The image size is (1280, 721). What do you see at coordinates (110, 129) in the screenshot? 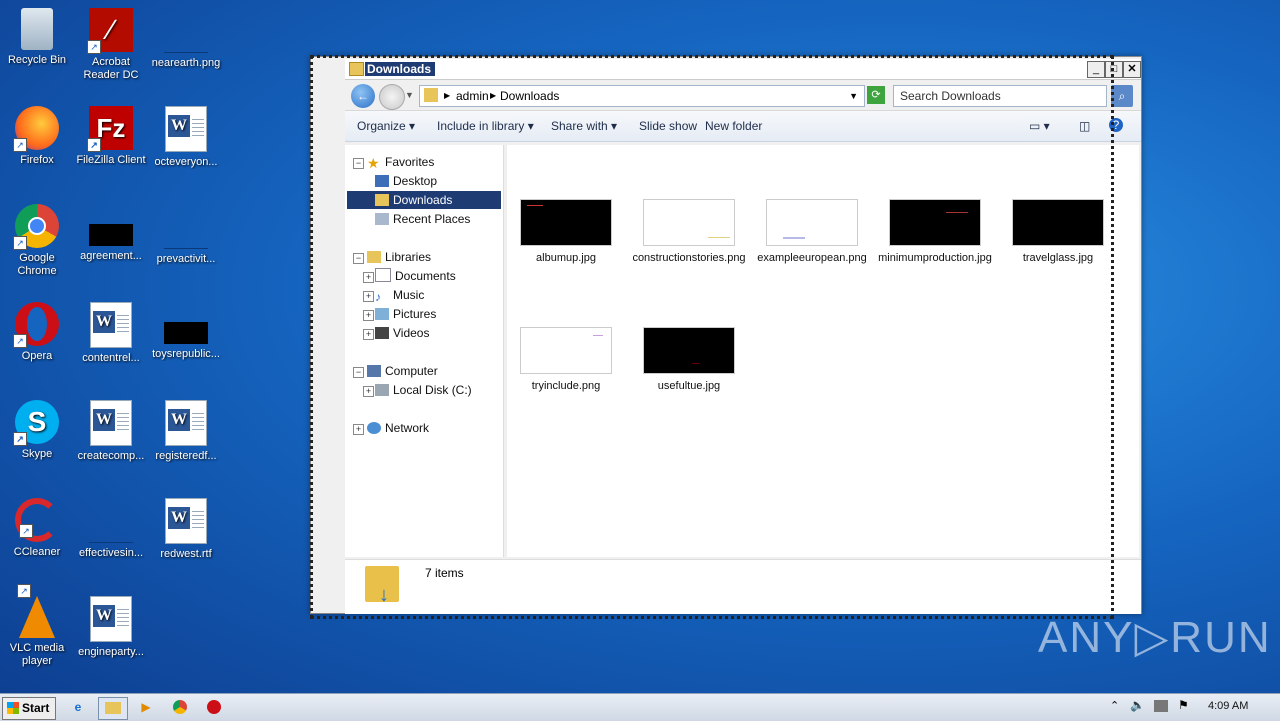
I see `filezilla-icon: Fz ↗` at bounding box center [110, 129].